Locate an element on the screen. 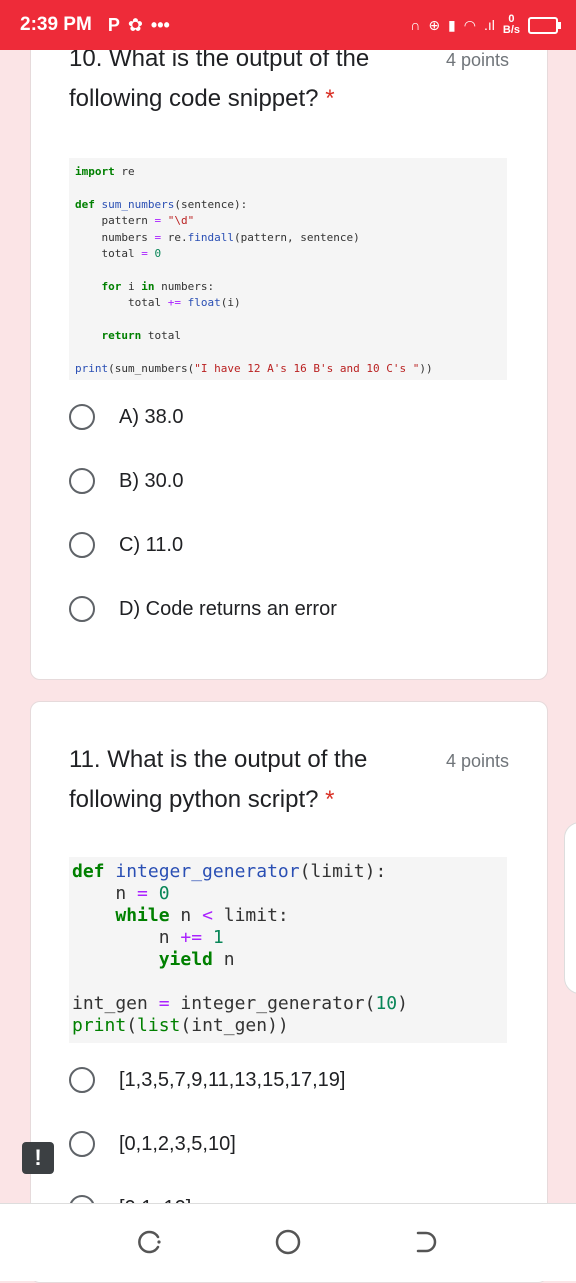 The width and height of the screenshot is (576, 1283). network-speed: 0 B/s is located at coordinates (511, 25).